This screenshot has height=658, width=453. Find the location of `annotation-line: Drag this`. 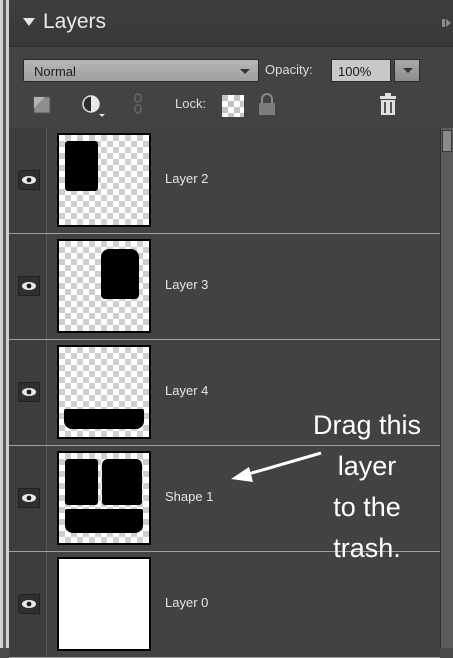

annotation-line: Drag this is located at coordinates (367, 425).